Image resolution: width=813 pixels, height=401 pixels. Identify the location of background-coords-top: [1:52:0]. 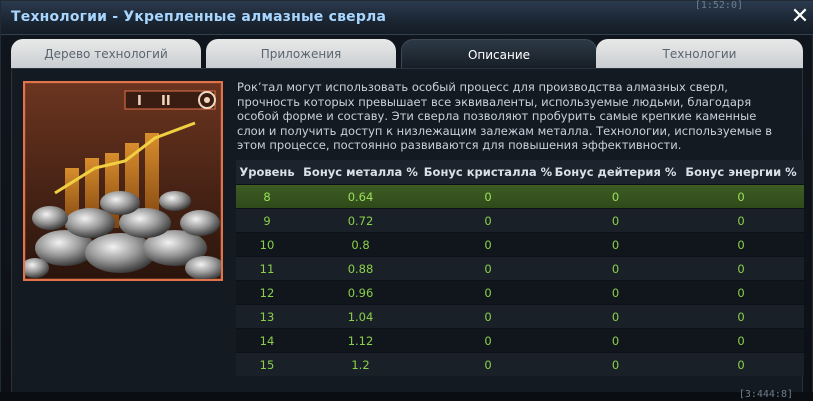
(718, 5).